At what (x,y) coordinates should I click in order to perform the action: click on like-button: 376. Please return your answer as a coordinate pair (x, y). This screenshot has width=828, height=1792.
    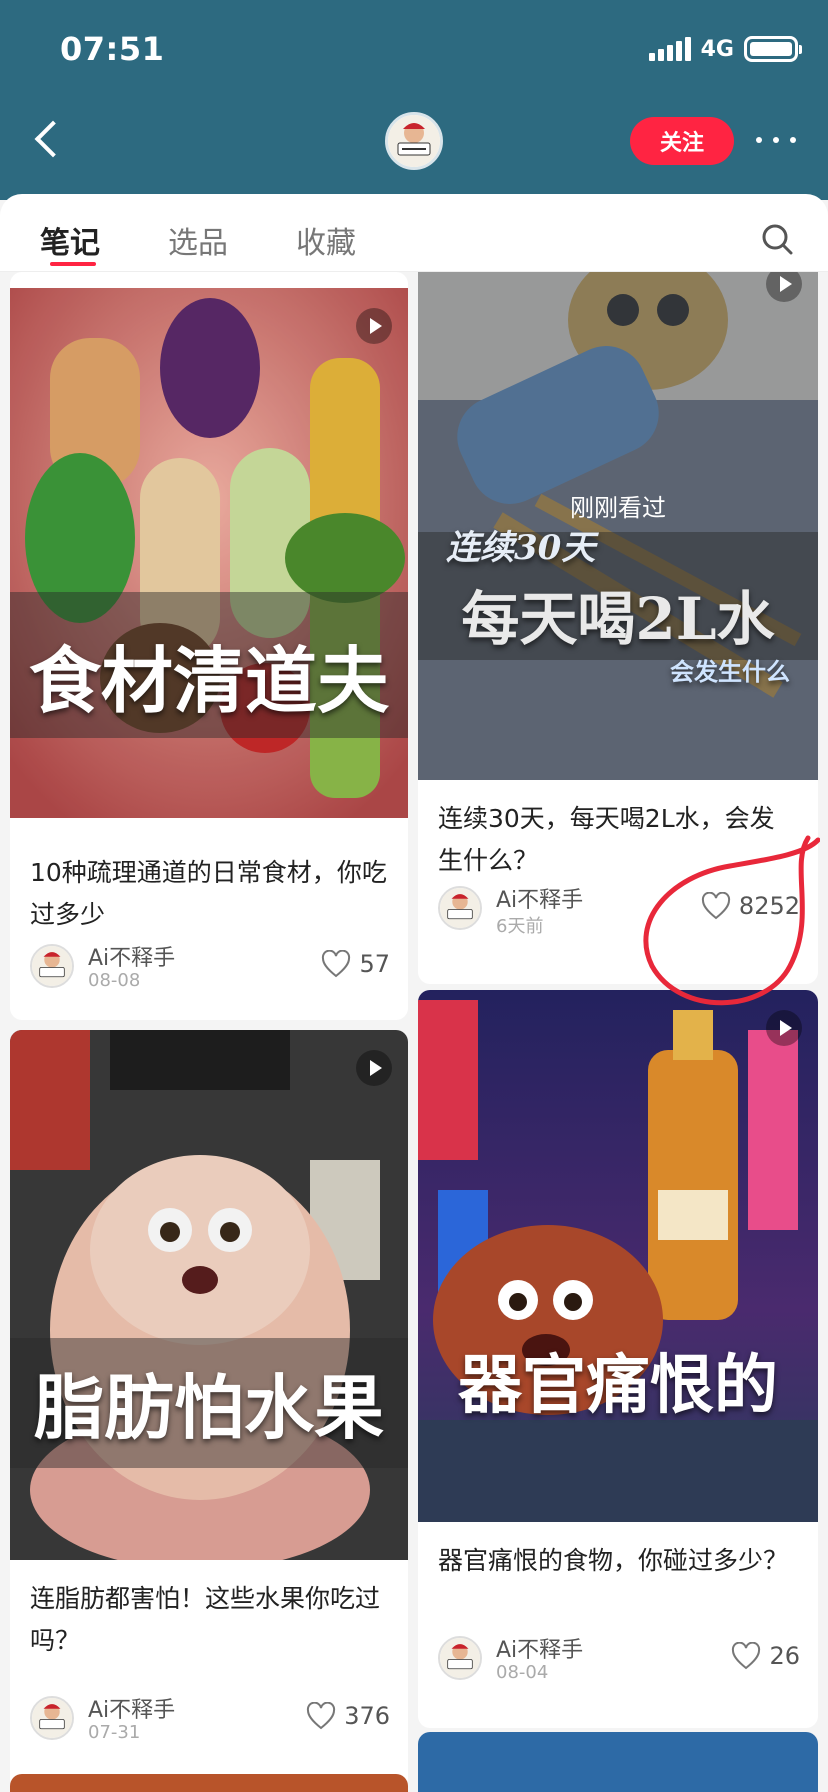
    Looking at the image, I should click on (348, 1716).